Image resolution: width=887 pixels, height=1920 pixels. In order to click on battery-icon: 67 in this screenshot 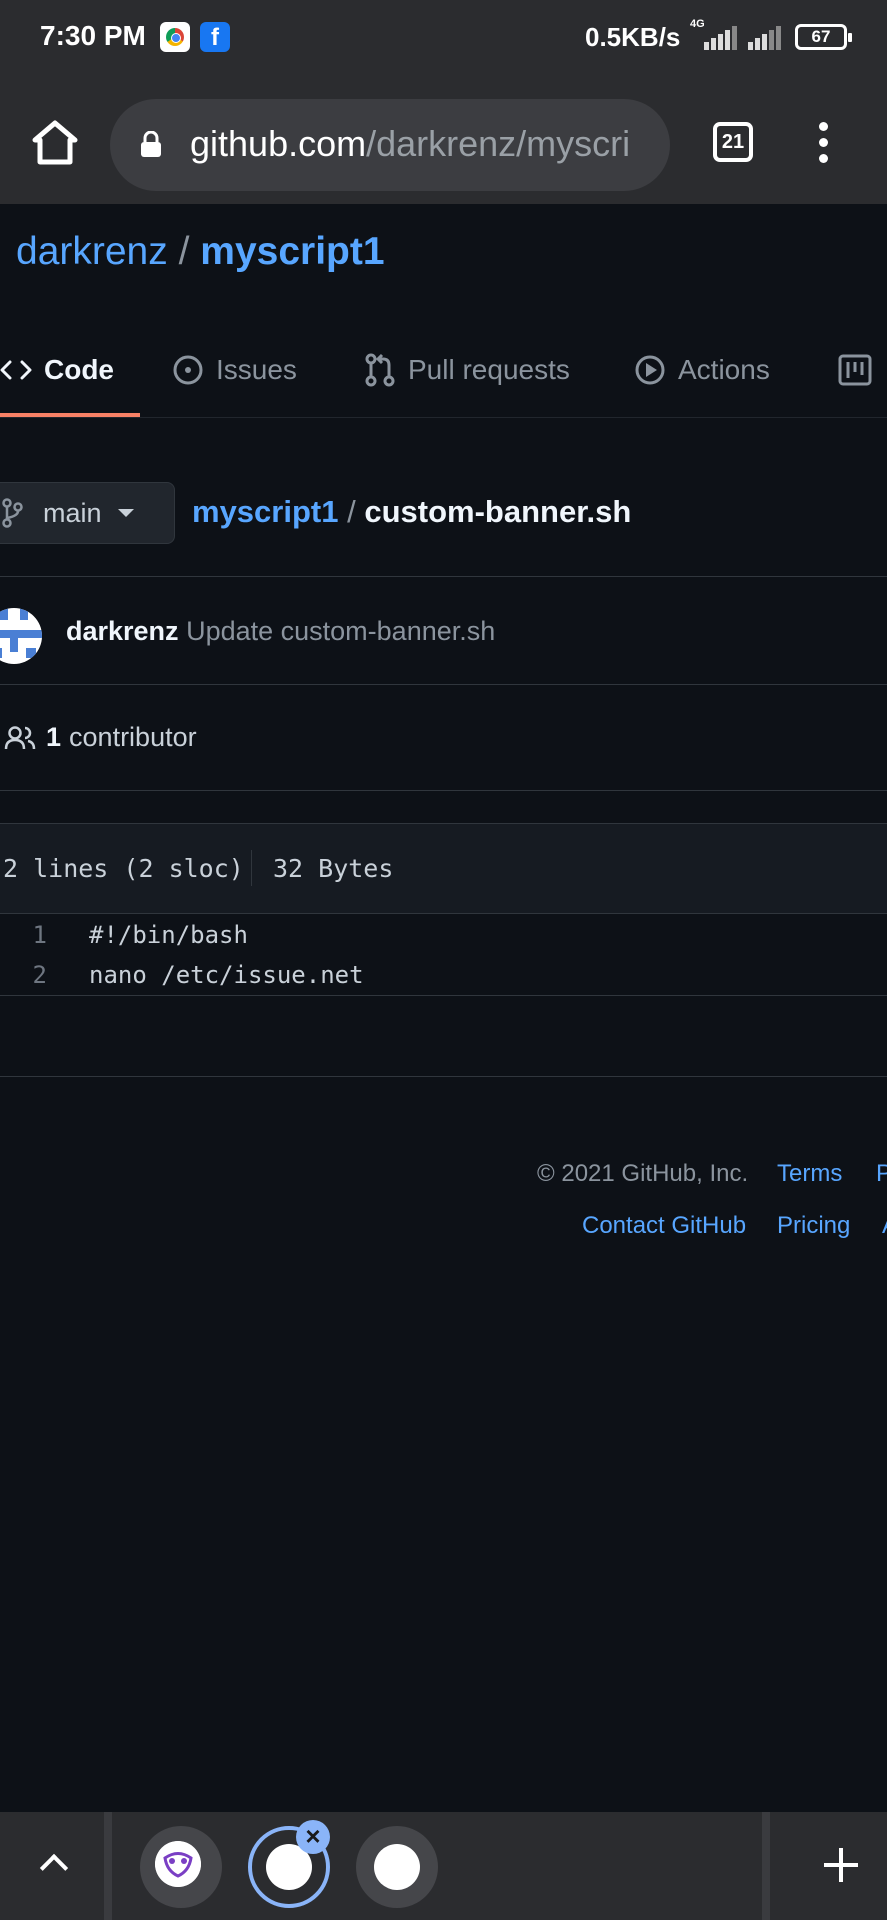, I will do `click(823, 37)`.